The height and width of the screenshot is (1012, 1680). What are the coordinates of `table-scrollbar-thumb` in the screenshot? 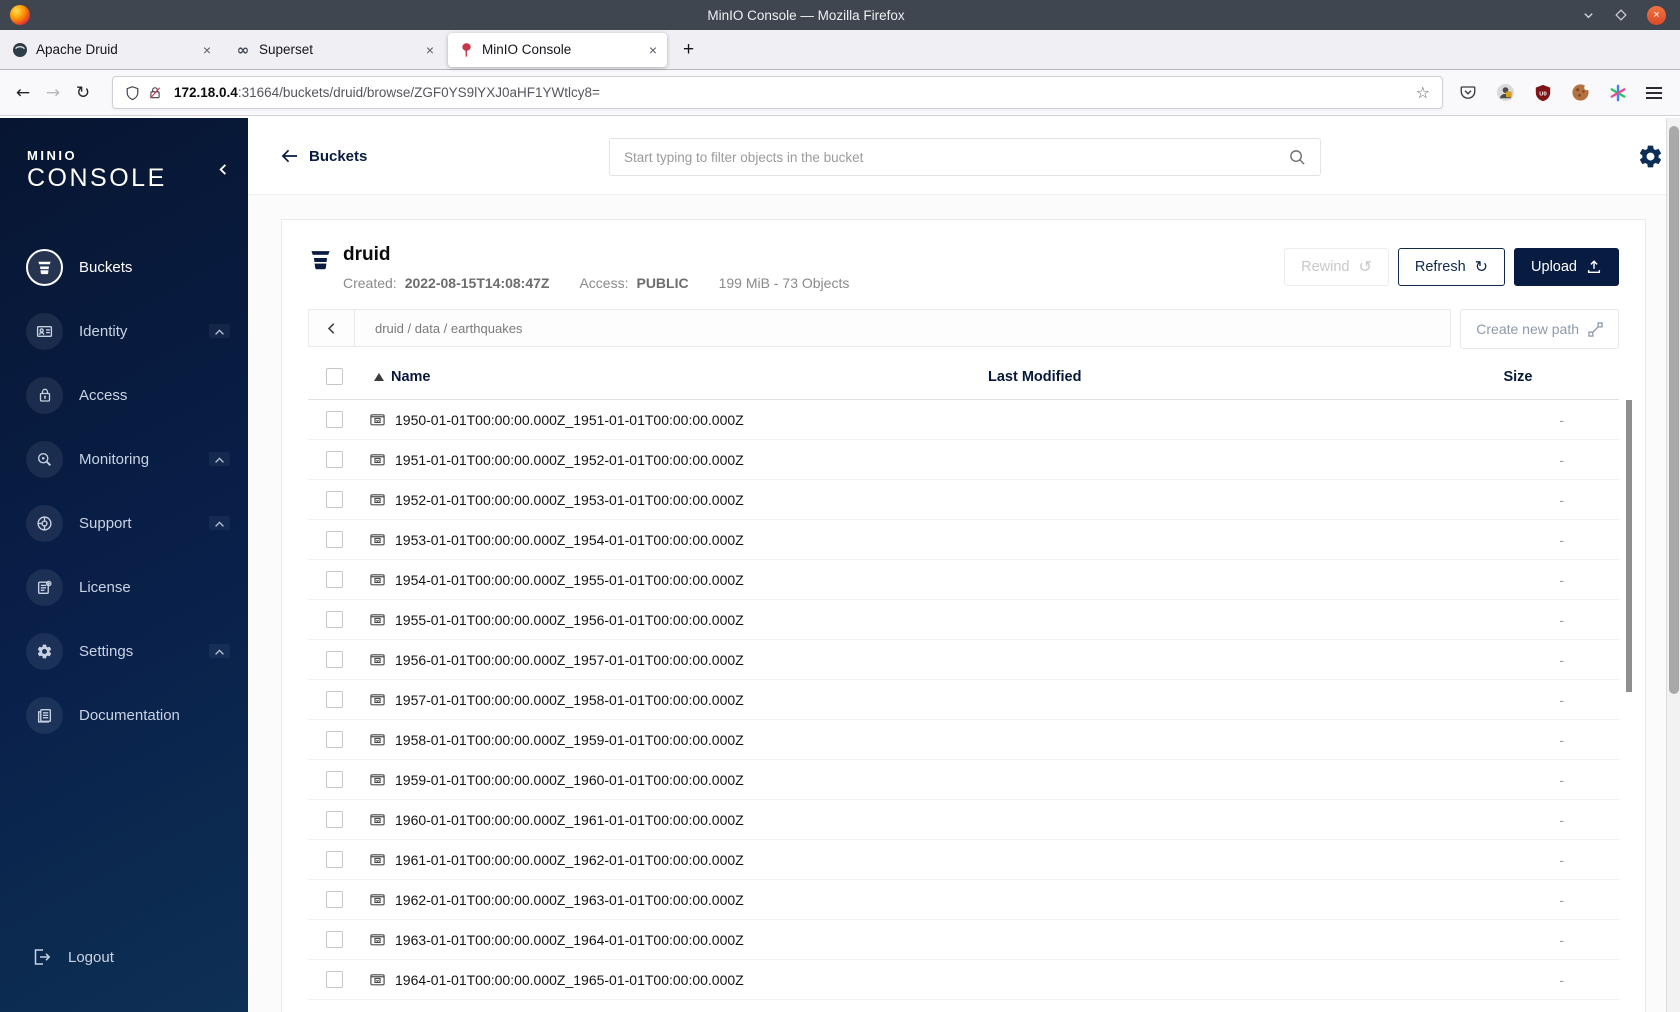 It's located at (1629, 546).